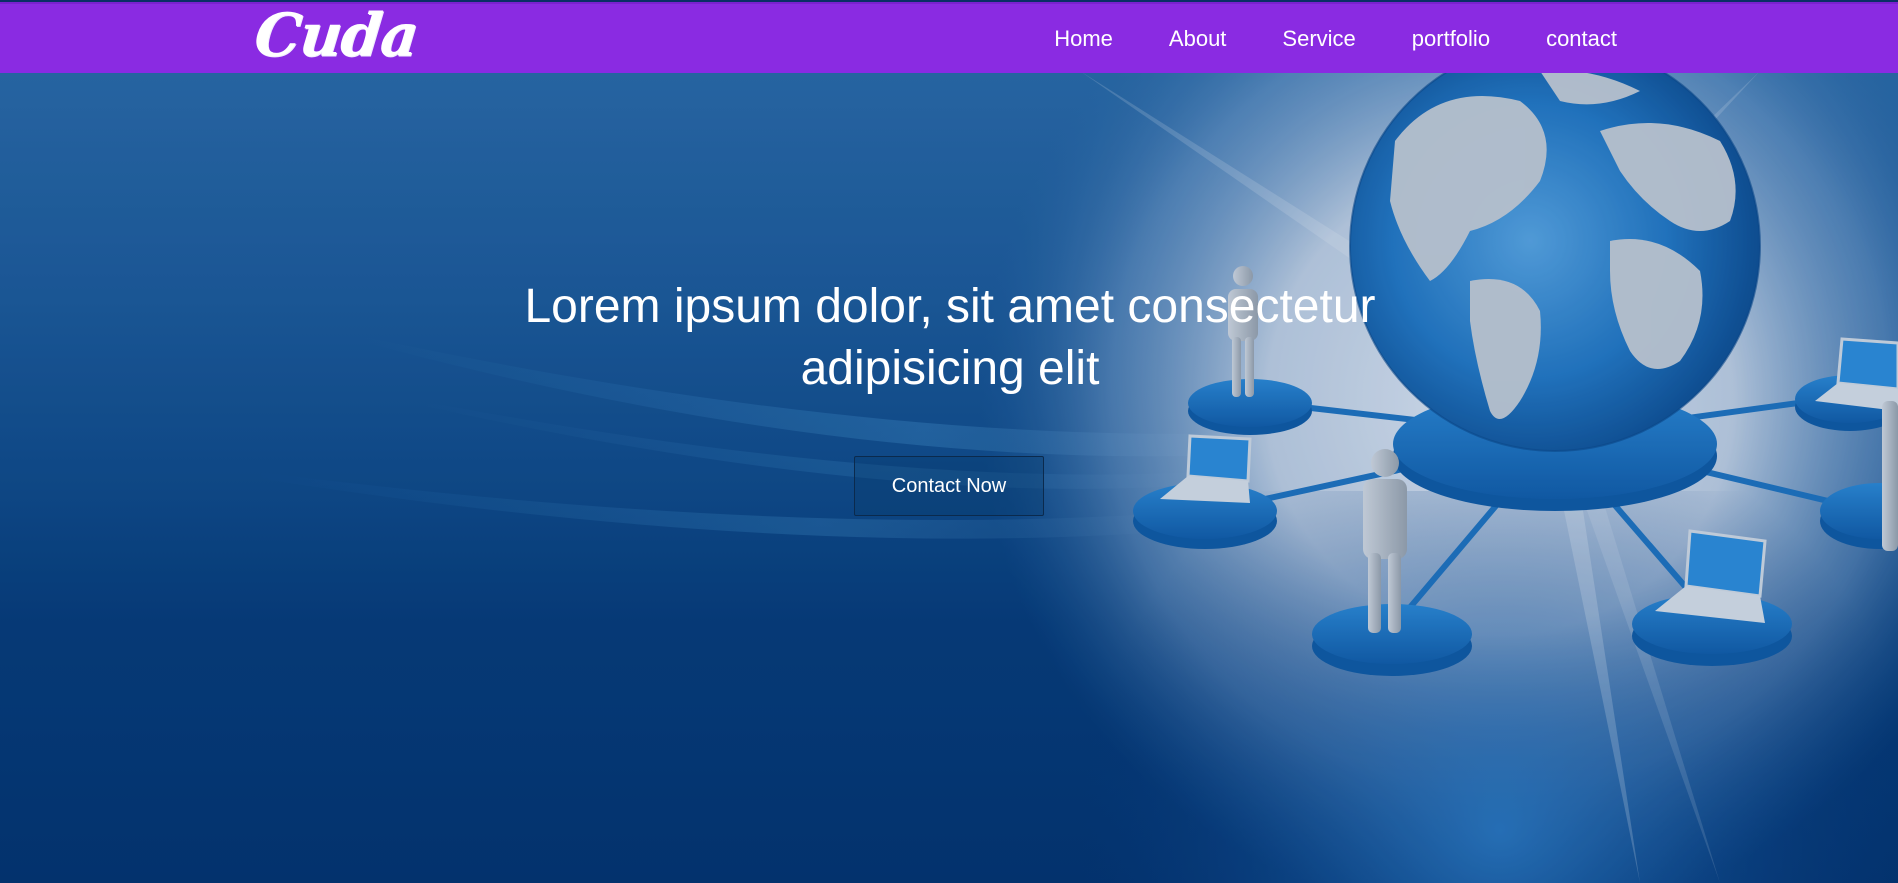 Image resolution: width=1898 pixels, height=883 pixels. I want to click on contact-now-button: Contact Now, so click(949, 486).